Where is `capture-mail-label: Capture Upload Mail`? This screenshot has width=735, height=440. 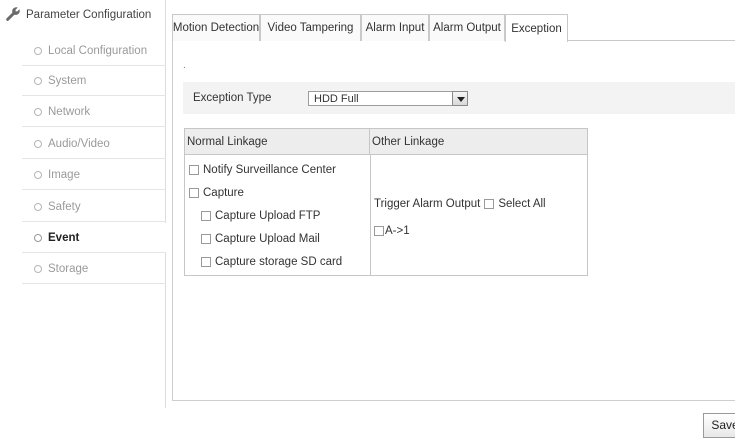
capture-mail-label: Capture Upload Mail is located at coordinates (267, 239).